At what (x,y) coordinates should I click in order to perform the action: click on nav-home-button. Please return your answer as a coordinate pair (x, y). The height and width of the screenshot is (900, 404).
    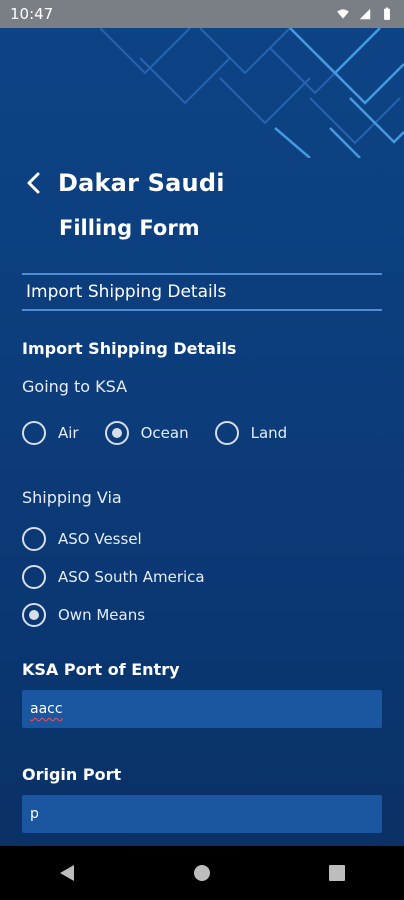
    Looking at the image, I should click on (202, 873).